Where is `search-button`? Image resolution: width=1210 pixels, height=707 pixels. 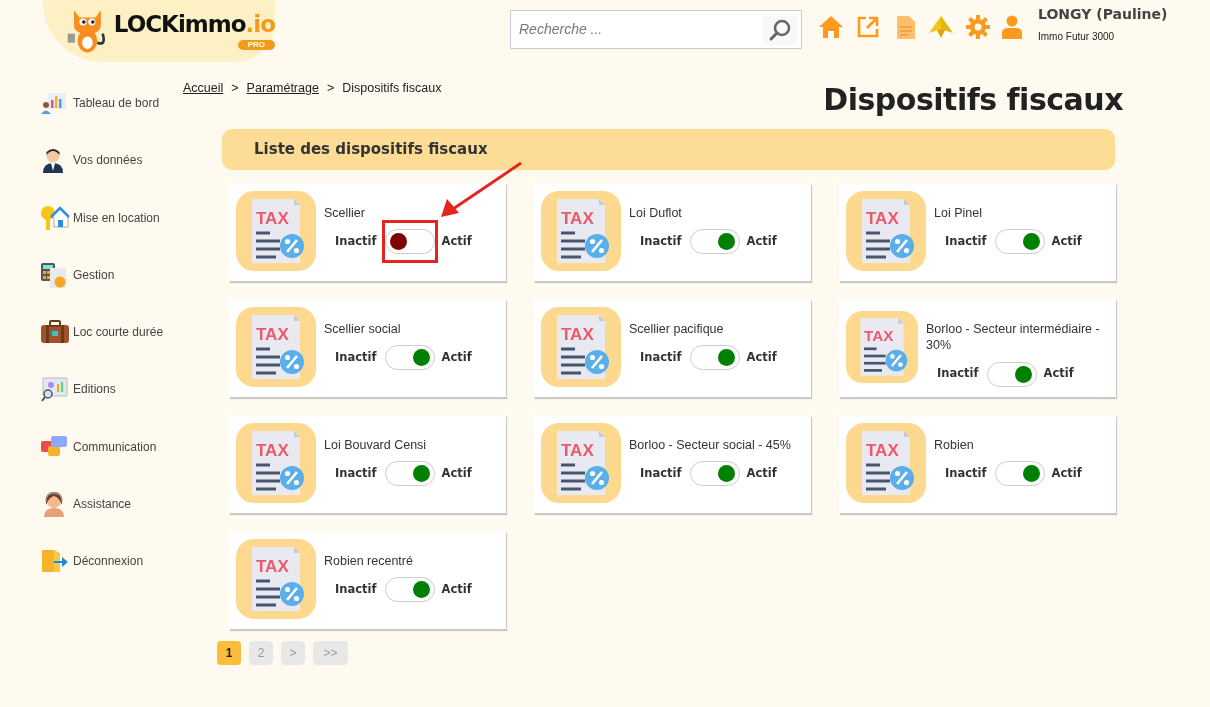 search-button is located at coordinates (780, 29).